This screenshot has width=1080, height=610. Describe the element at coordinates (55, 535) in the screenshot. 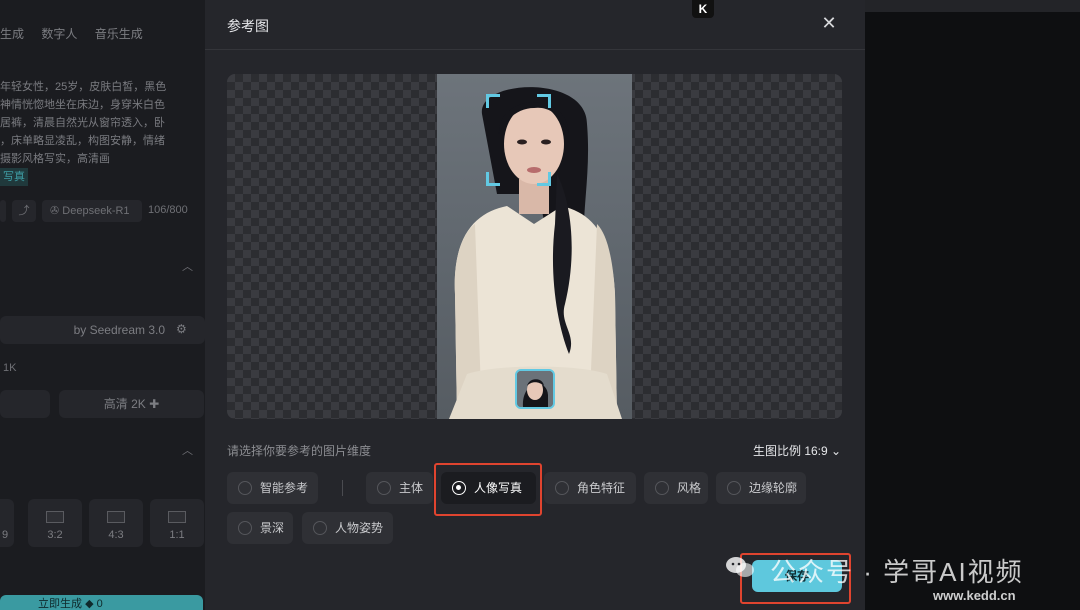

I see `ratio-label: 3:2` at that location.